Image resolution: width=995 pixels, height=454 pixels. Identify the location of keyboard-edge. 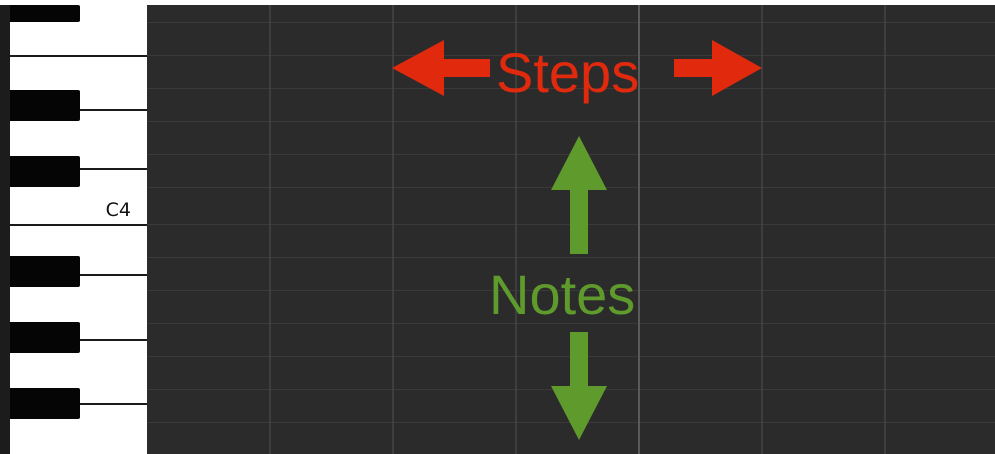
(5, 229).